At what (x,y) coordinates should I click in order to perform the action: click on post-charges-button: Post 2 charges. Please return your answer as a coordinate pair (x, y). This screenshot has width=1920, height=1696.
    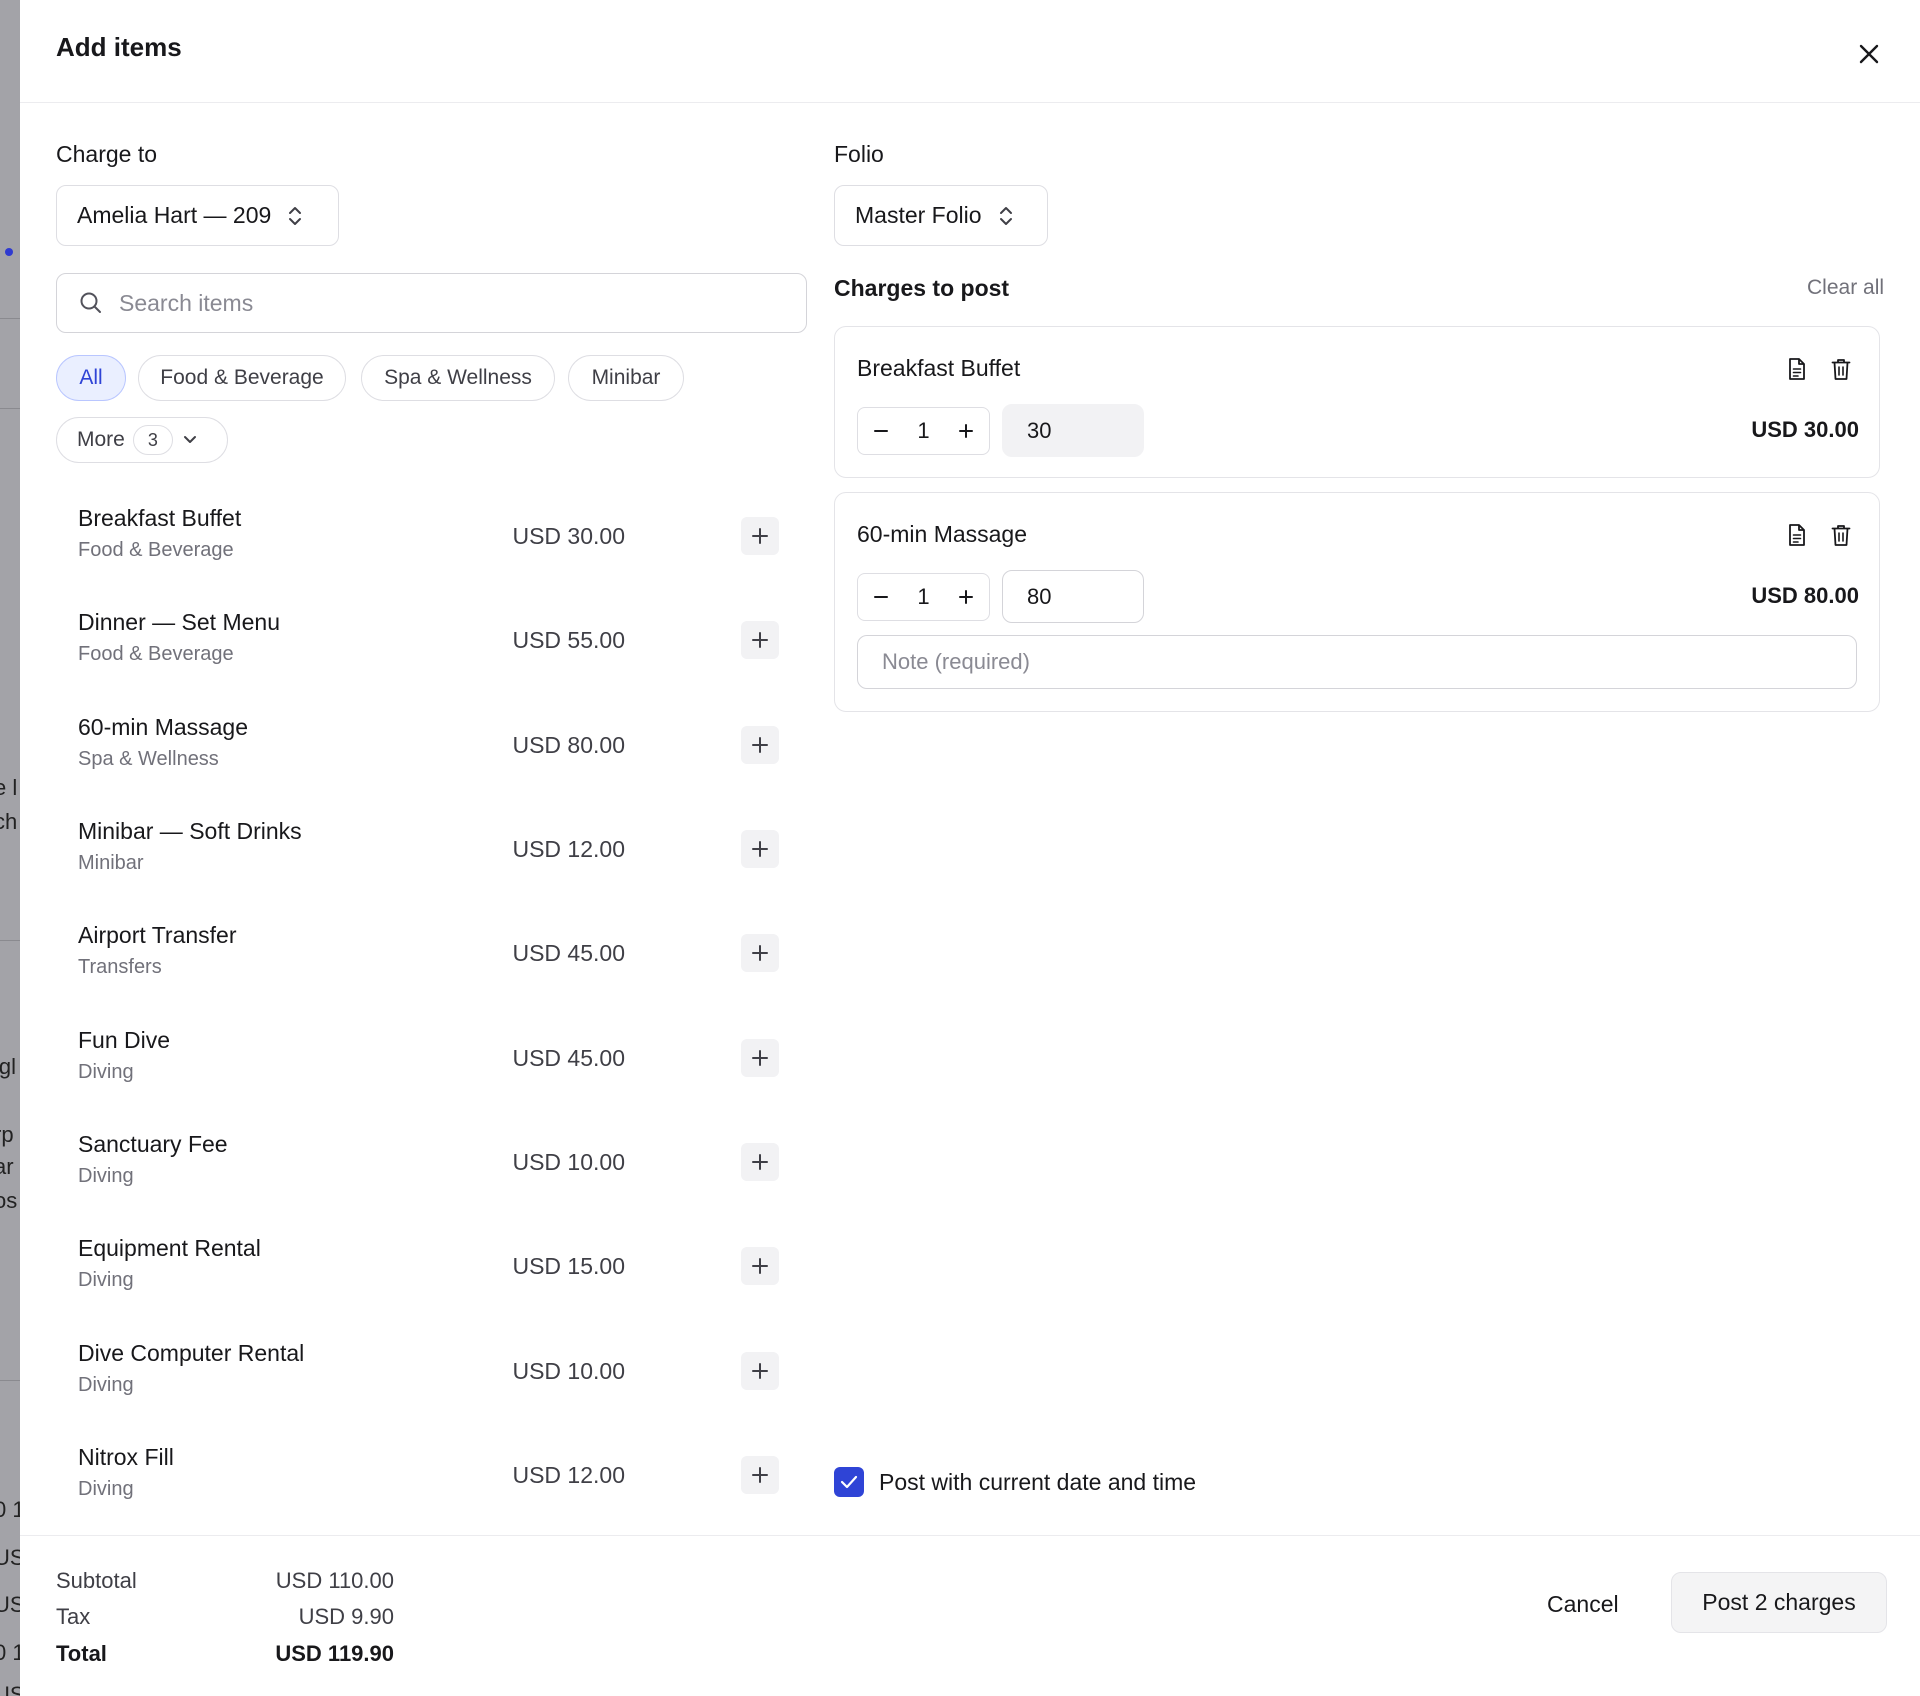
    Looking at the image, I should click on (1779, 1602).